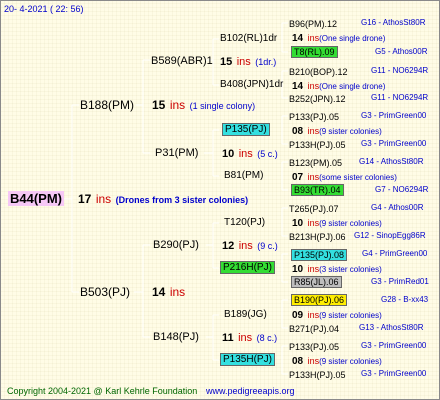 The height and width of the screenshot is (400, 440). Describe the element at coordinates (36, 198) in the screenshot. I see `root-node: B44(PM)` at that location.